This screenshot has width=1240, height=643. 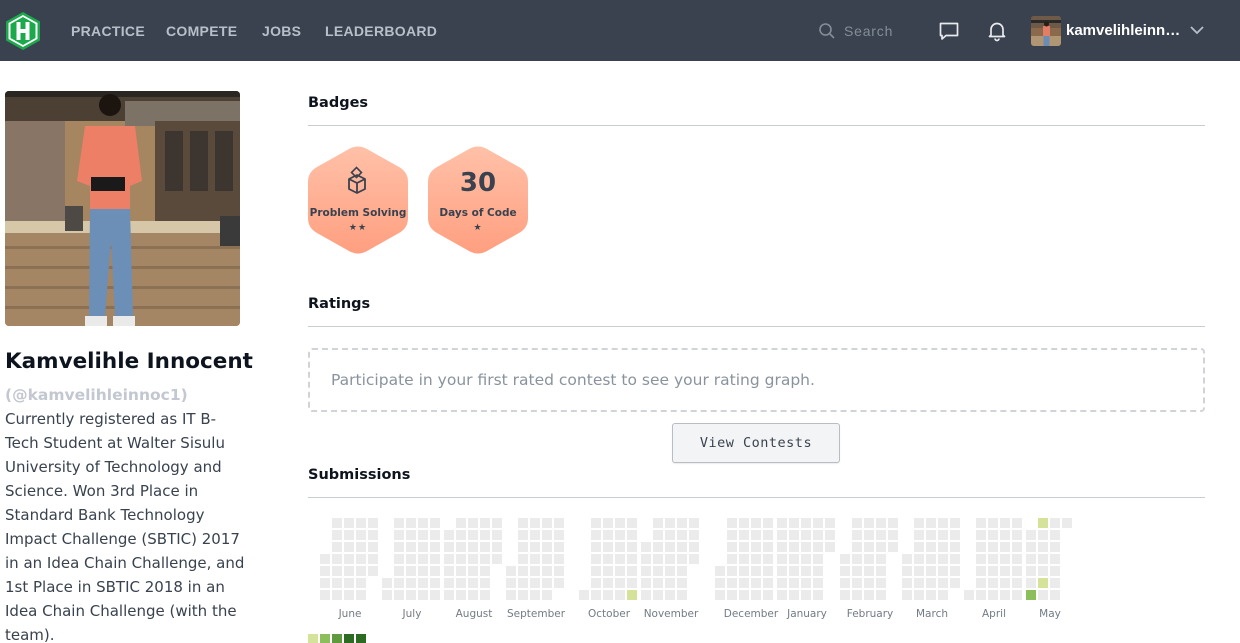 What do you see at coordinates (358, 200) in the screenshot?
I see `badge-problem-solving: Problem Solving ★★` at bounding box center [358, 200].